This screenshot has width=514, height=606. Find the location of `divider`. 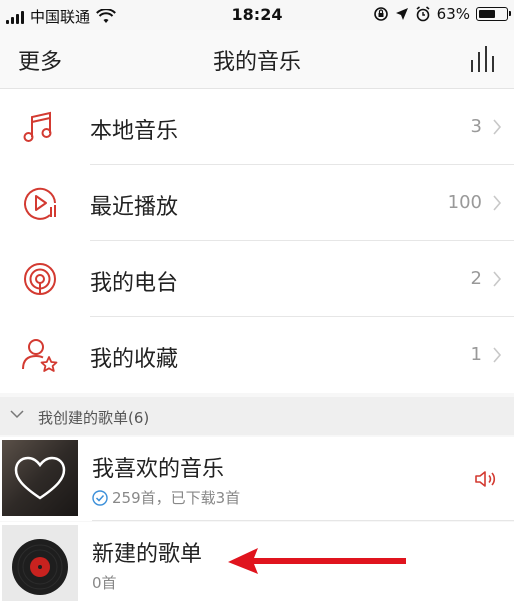

divider is located at coordinates (303, 520).